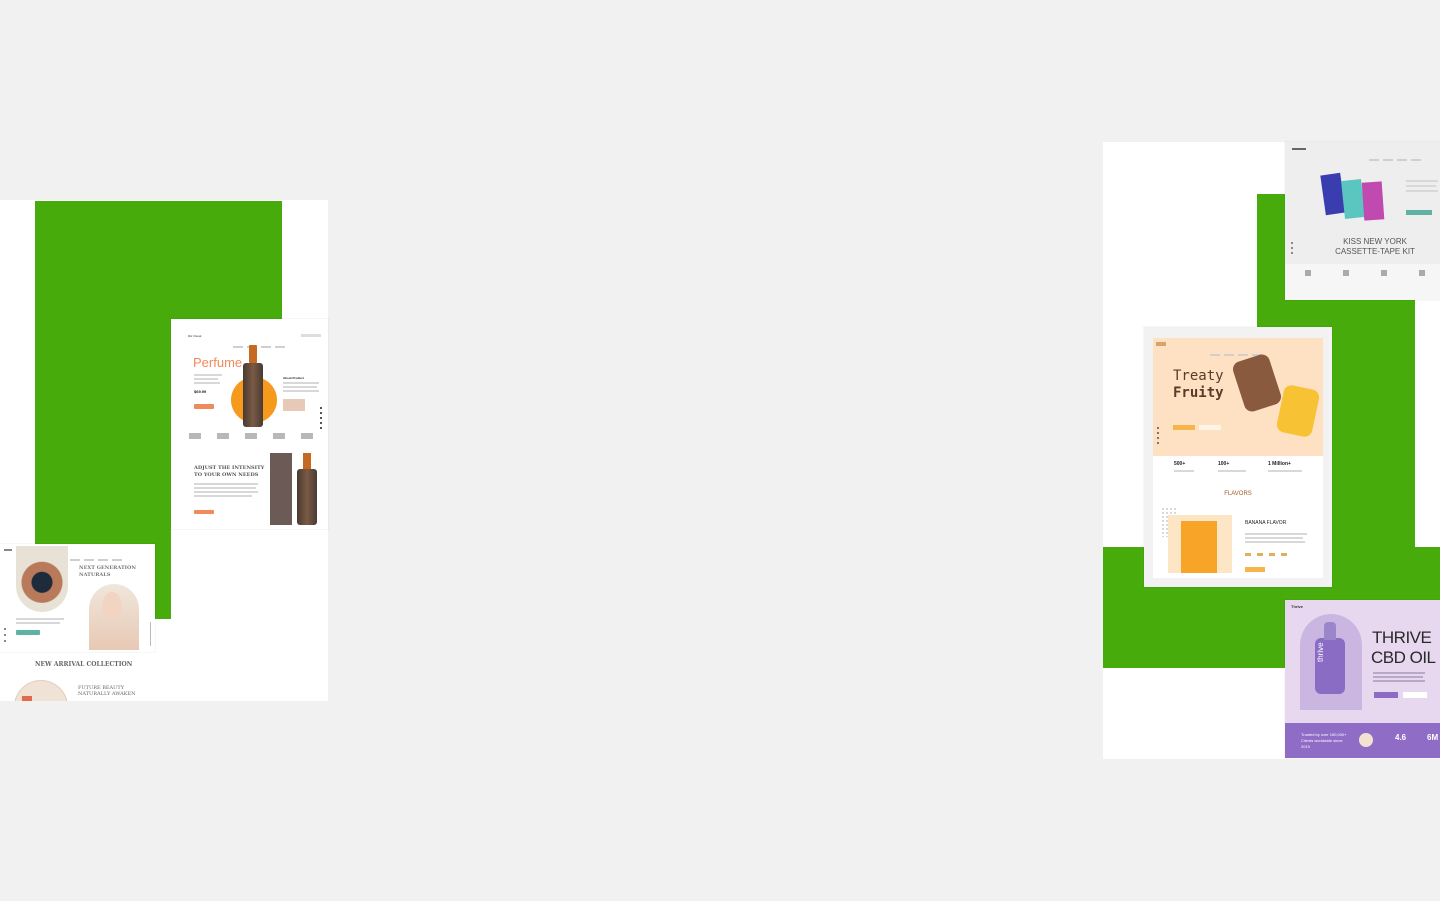 This screenshot has height=901, width=1440. I want to click on thrive-learn-button, so click(1415, 695).